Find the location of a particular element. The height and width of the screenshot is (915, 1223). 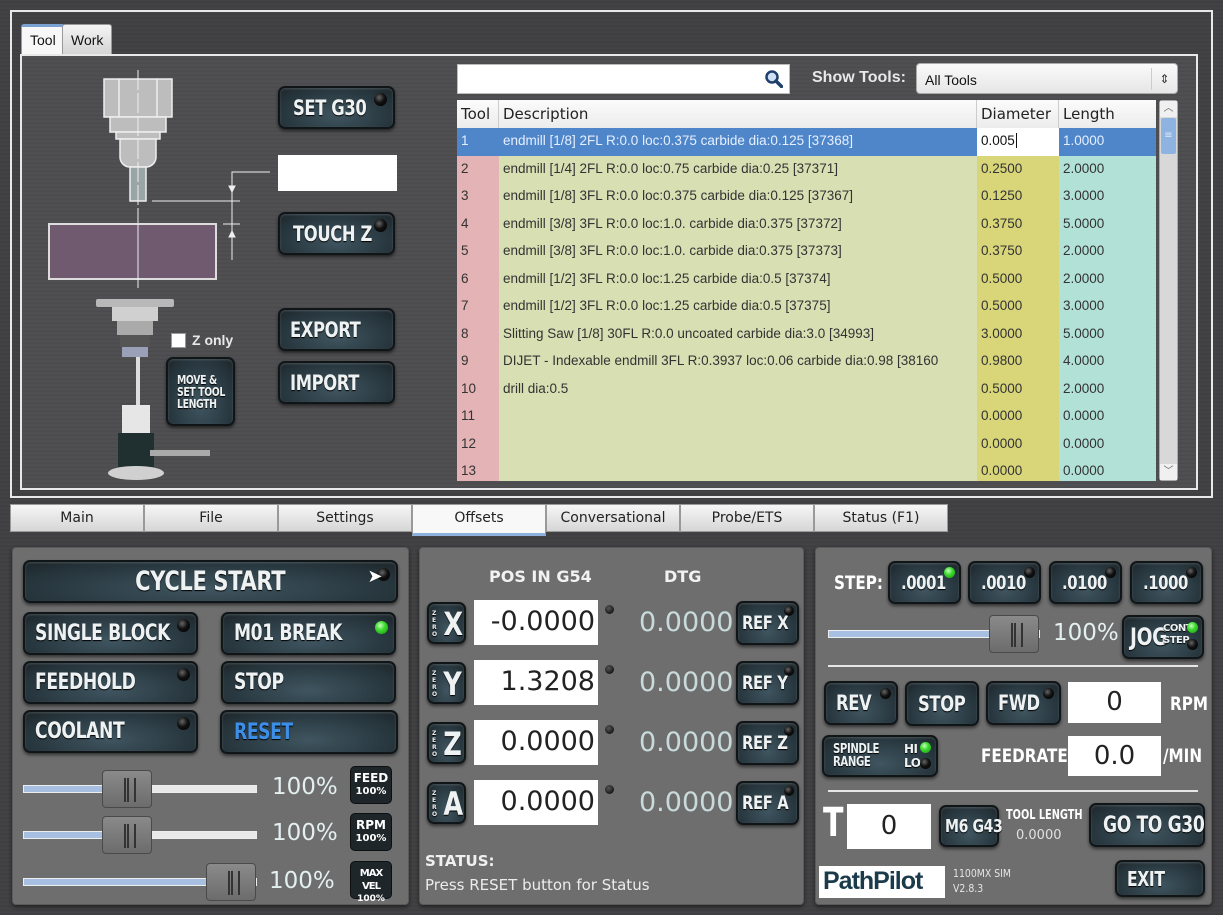

exit-button: EXIT is located at coordinates (1160, 878).